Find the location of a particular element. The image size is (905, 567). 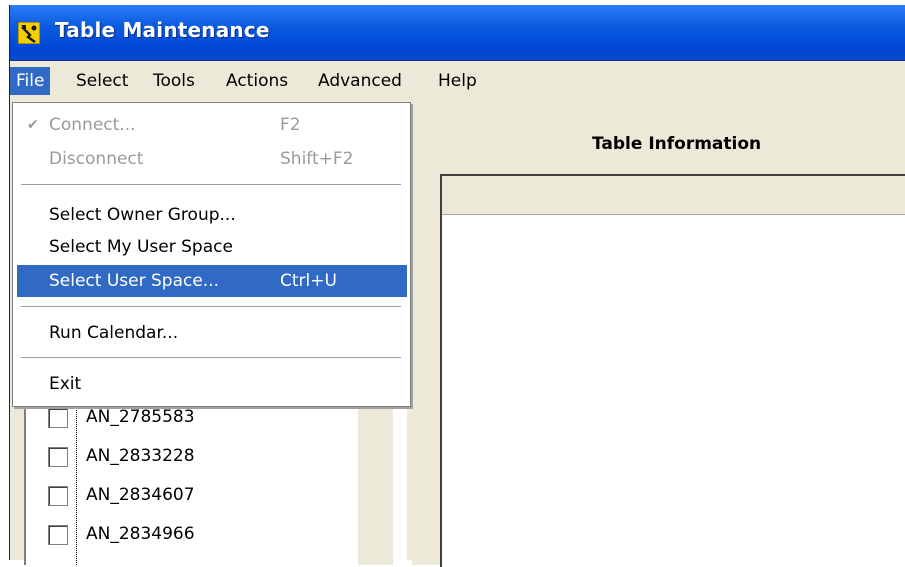

menu-item-select-my-user-space: Select My User Space is located at coordinates (209, 247).